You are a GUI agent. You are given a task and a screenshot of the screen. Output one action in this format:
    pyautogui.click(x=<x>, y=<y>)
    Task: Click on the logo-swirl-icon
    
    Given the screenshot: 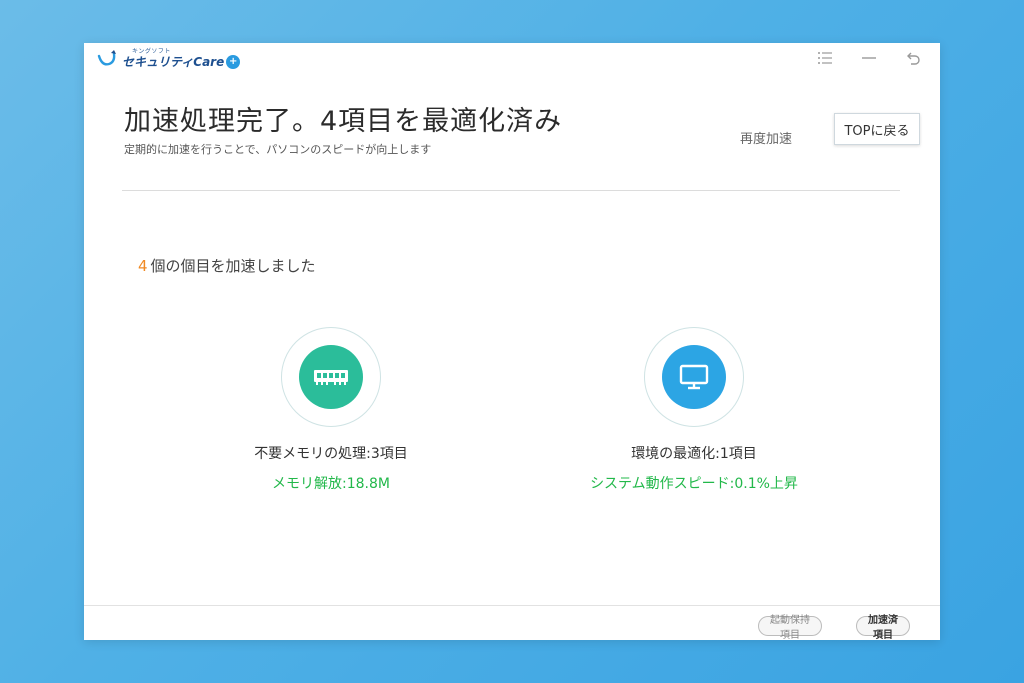 What is the action you would take?
    pyautogui.click(x=106, y=58)
    